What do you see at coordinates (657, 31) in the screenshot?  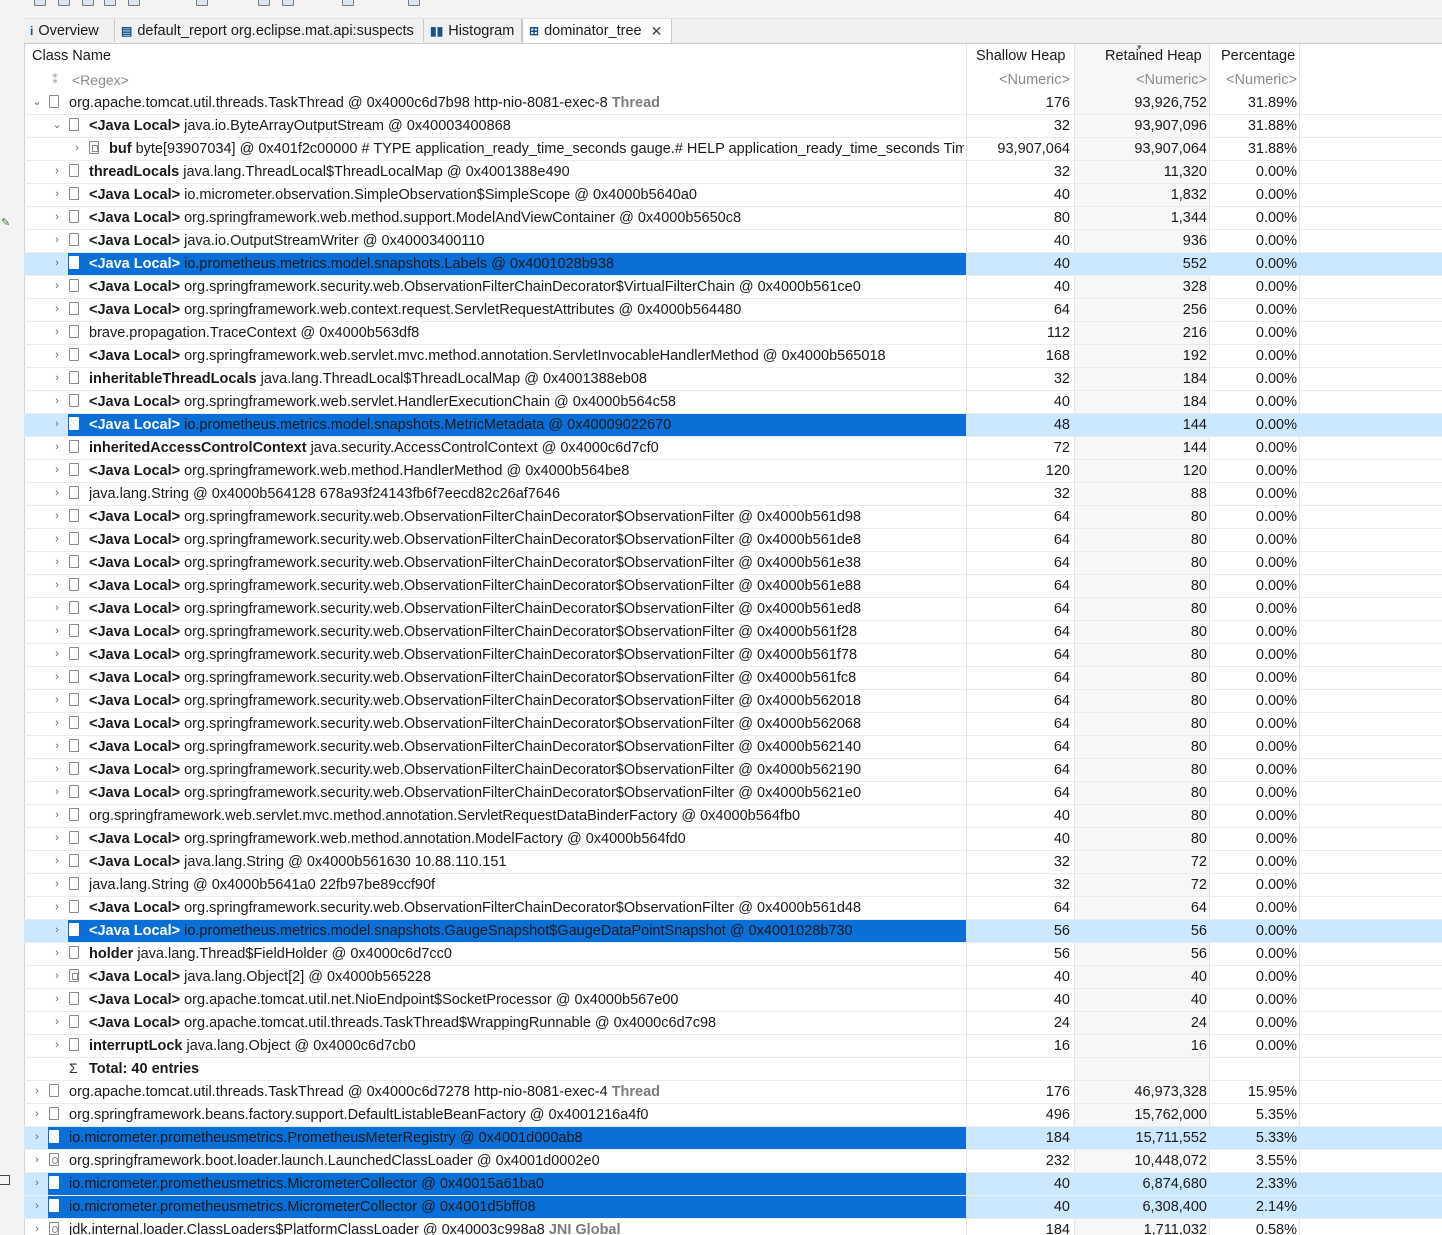 I see `close-icon: ✕` at bounding box center [657, 31].